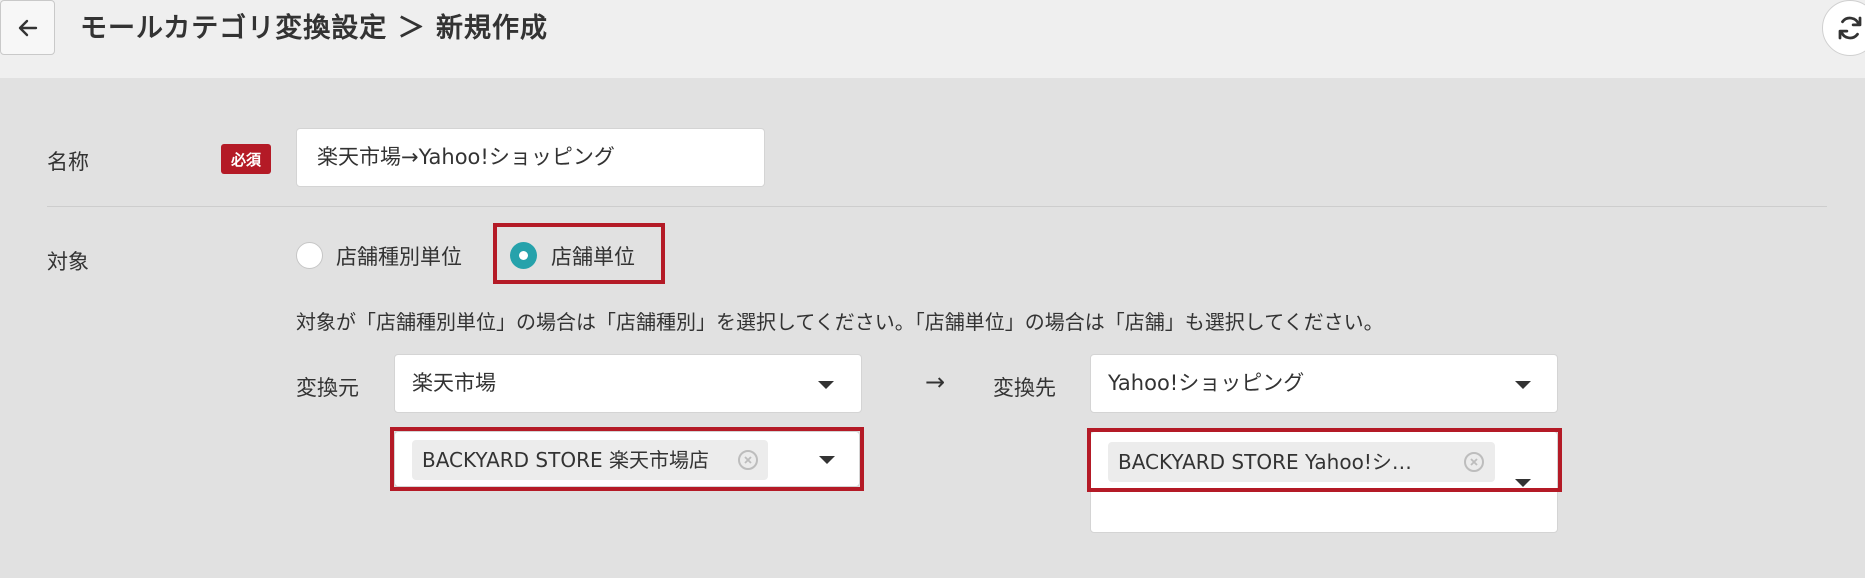  What do you see at coordinates (399, 256) in the screenshot?
I see `radio-store-type-label: 店舗種別単位` at bounding box center [399, 256].